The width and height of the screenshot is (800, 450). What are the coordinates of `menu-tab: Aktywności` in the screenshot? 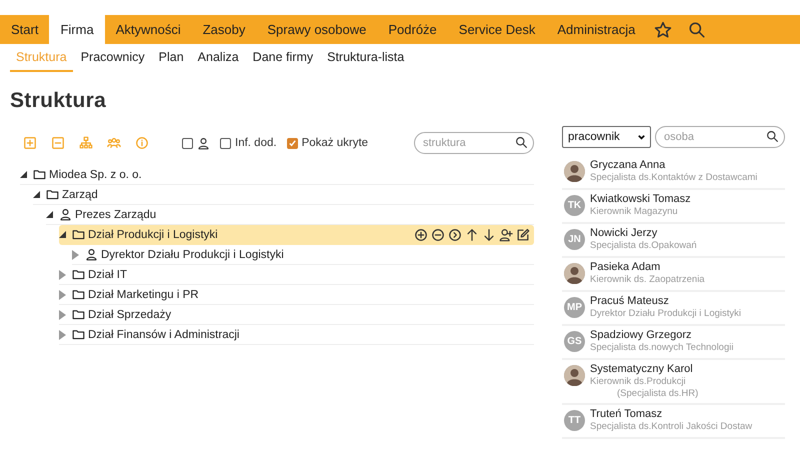 It's located at (148, 29).